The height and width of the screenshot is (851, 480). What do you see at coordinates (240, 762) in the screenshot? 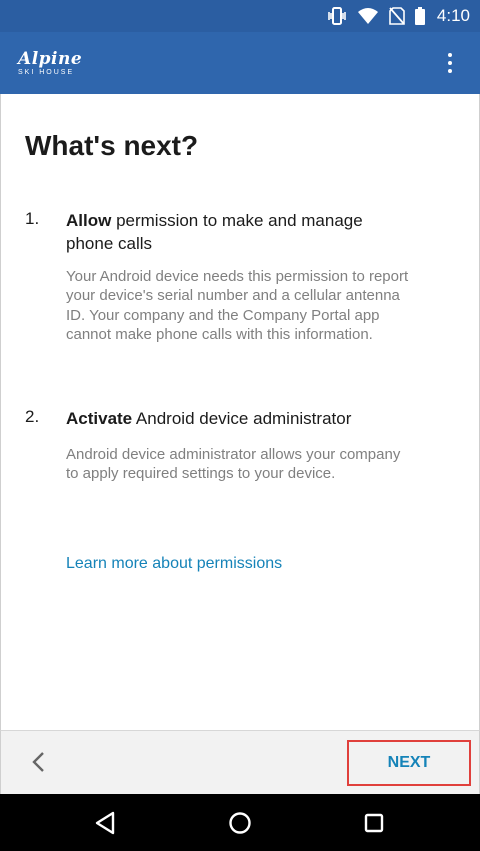
I see `bottom-action-bar: NEXT` at bounding box center [240, 762].